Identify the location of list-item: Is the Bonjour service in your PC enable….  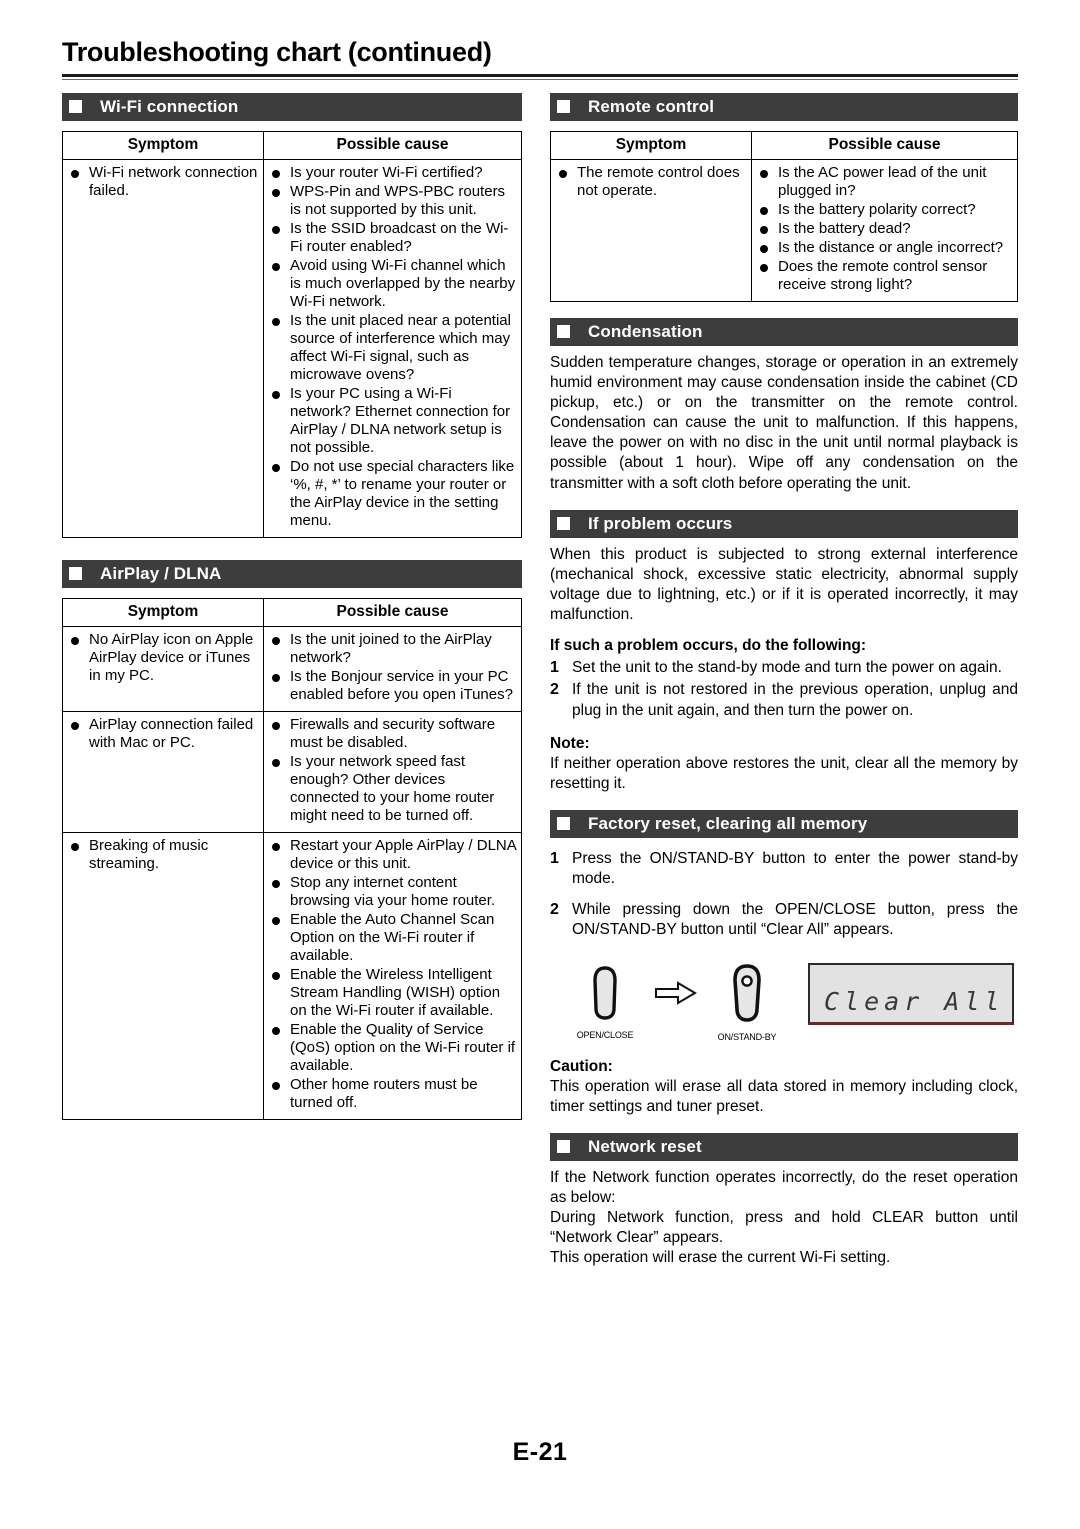
(393, 686).